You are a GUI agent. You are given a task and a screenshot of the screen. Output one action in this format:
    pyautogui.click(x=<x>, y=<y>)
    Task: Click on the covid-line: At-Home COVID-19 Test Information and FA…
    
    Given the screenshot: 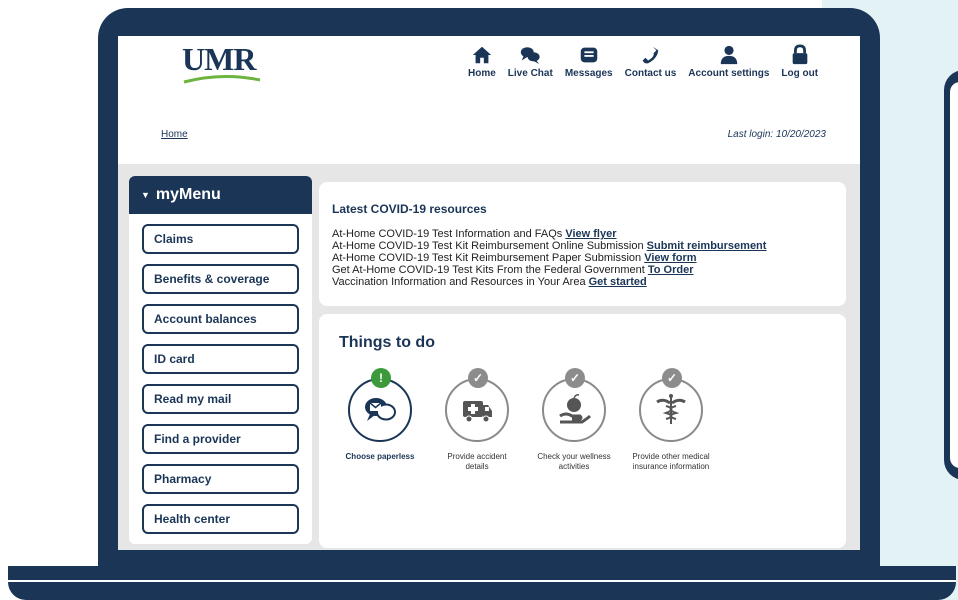 What is the action you would take?
    pyautogui.click(x=589, y=234)
    